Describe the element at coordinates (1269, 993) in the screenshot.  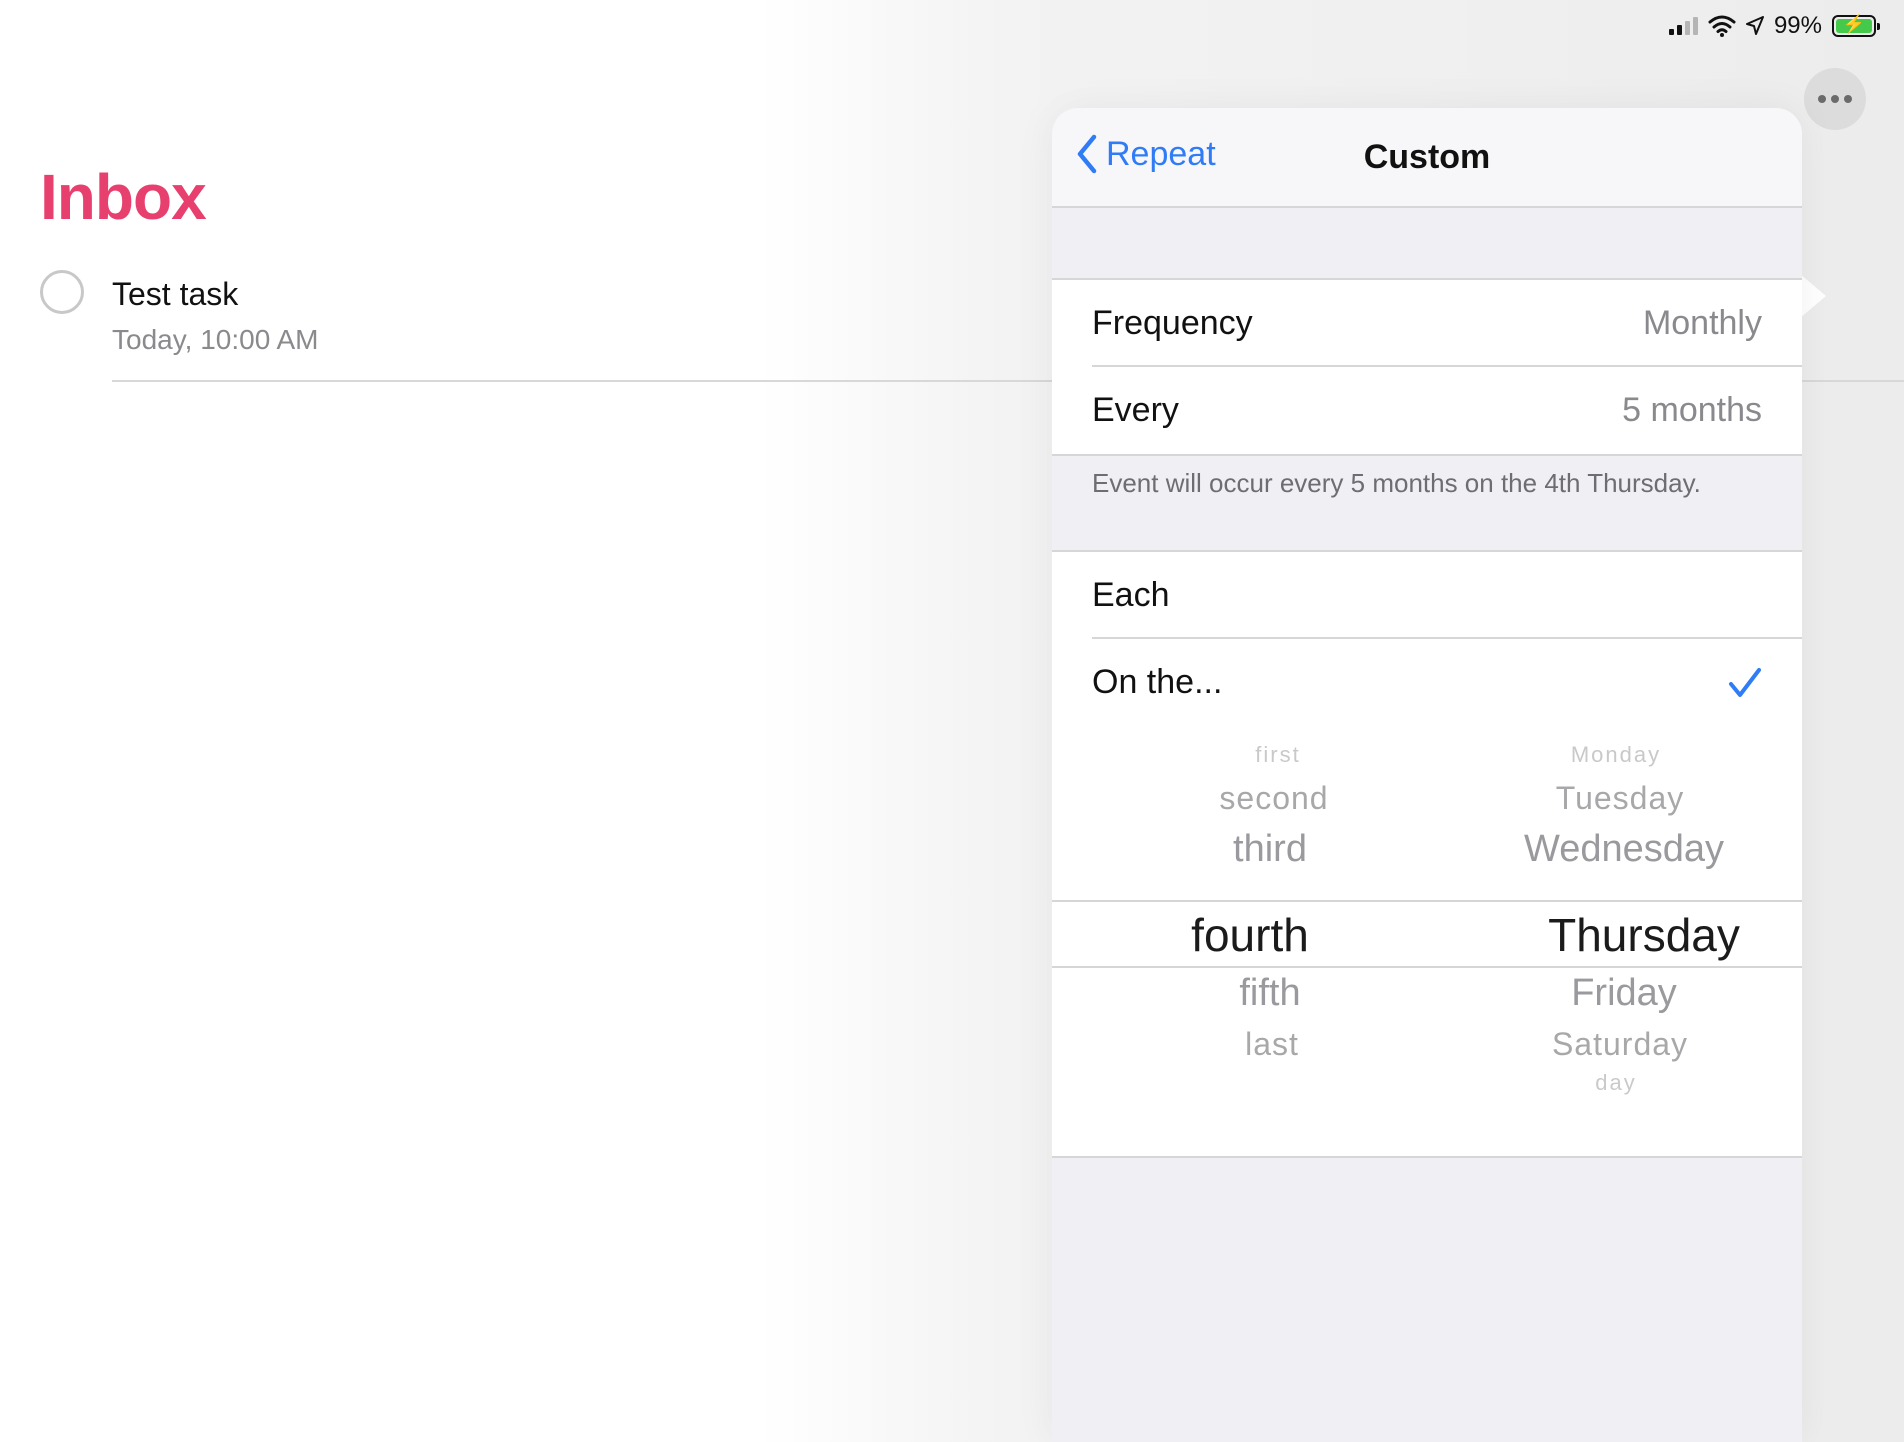
I see `picker-option: fifth` at that location.